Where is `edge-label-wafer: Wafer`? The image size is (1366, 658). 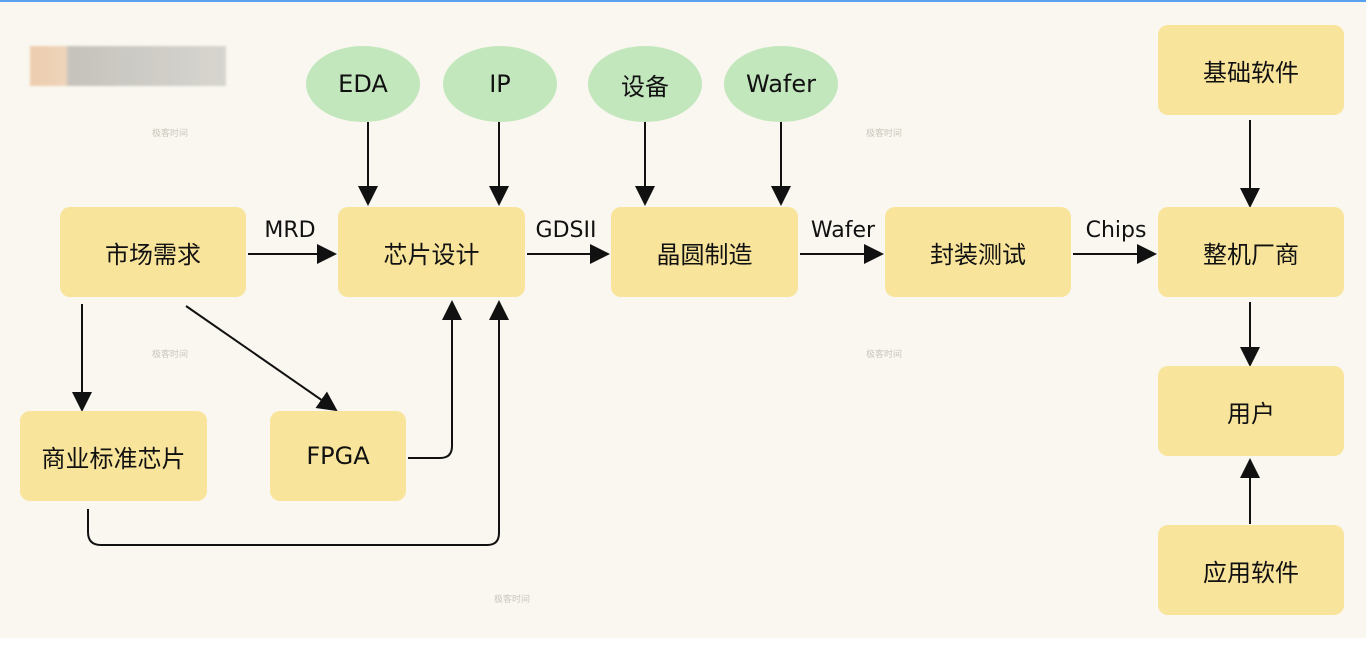 edge-label-wafer: Wafer is located at coordinates (843, 230).